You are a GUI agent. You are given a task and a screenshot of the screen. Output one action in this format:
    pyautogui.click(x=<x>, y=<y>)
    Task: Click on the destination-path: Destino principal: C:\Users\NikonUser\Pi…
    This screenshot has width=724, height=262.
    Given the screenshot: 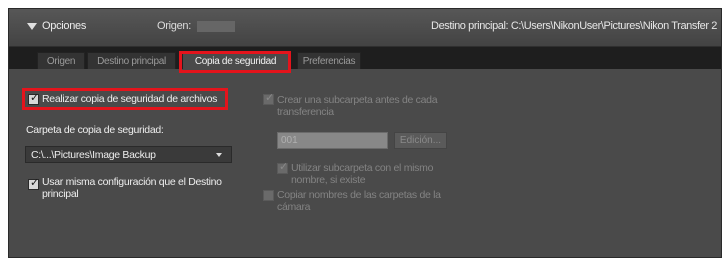 What is the action you would take?
    pyautogui.click(x=574, y=26)
    